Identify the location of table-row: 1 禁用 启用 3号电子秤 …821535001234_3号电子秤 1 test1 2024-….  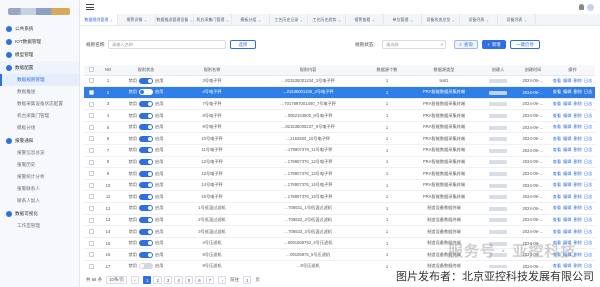
(339, 81).